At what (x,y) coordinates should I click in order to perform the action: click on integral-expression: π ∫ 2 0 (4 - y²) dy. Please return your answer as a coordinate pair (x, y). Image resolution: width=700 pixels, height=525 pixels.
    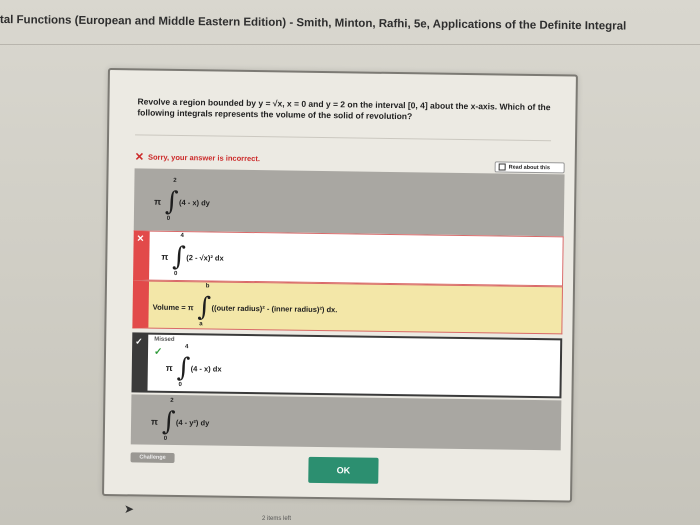
    Looking at the image, I should click on (180, 419).